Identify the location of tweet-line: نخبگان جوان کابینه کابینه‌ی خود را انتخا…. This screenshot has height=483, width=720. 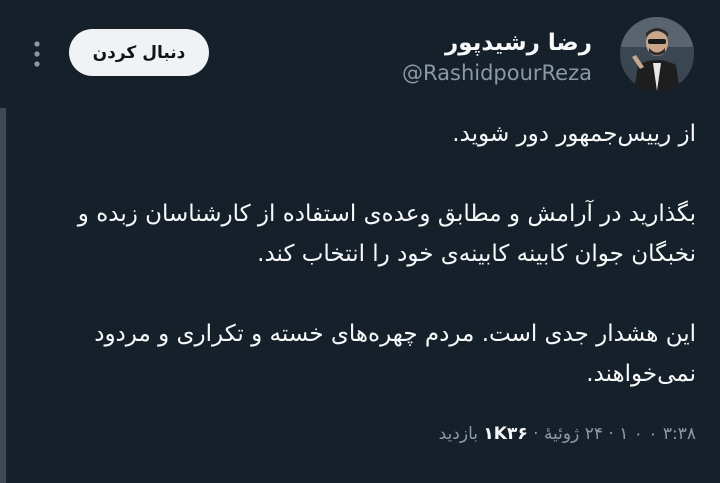
(476, 254).